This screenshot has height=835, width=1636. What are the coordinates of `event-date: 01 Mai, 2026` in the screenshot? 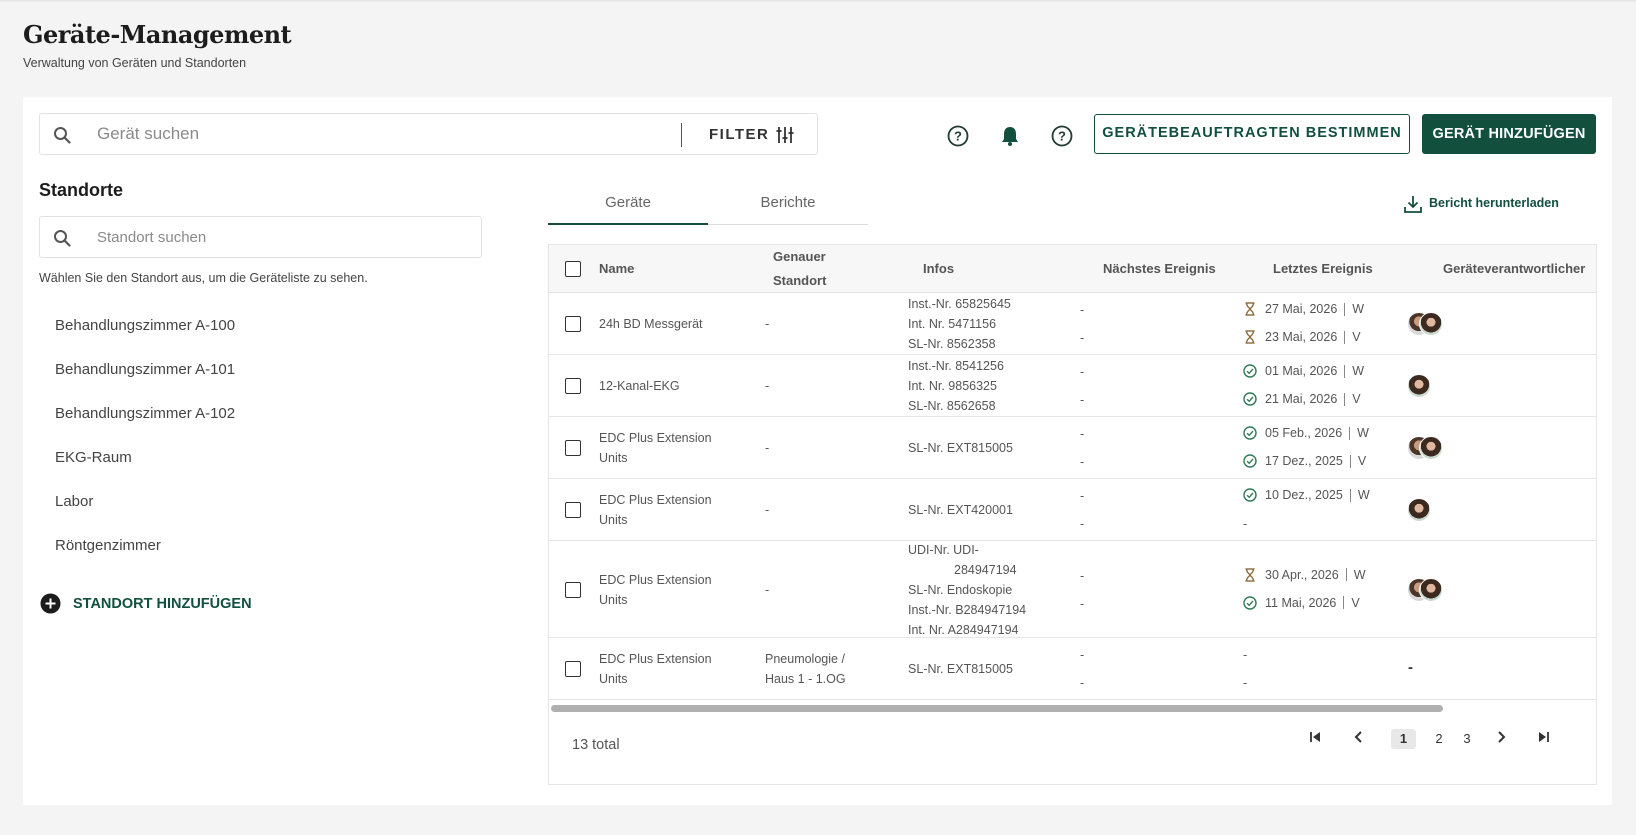 It's located at (1301, 371).